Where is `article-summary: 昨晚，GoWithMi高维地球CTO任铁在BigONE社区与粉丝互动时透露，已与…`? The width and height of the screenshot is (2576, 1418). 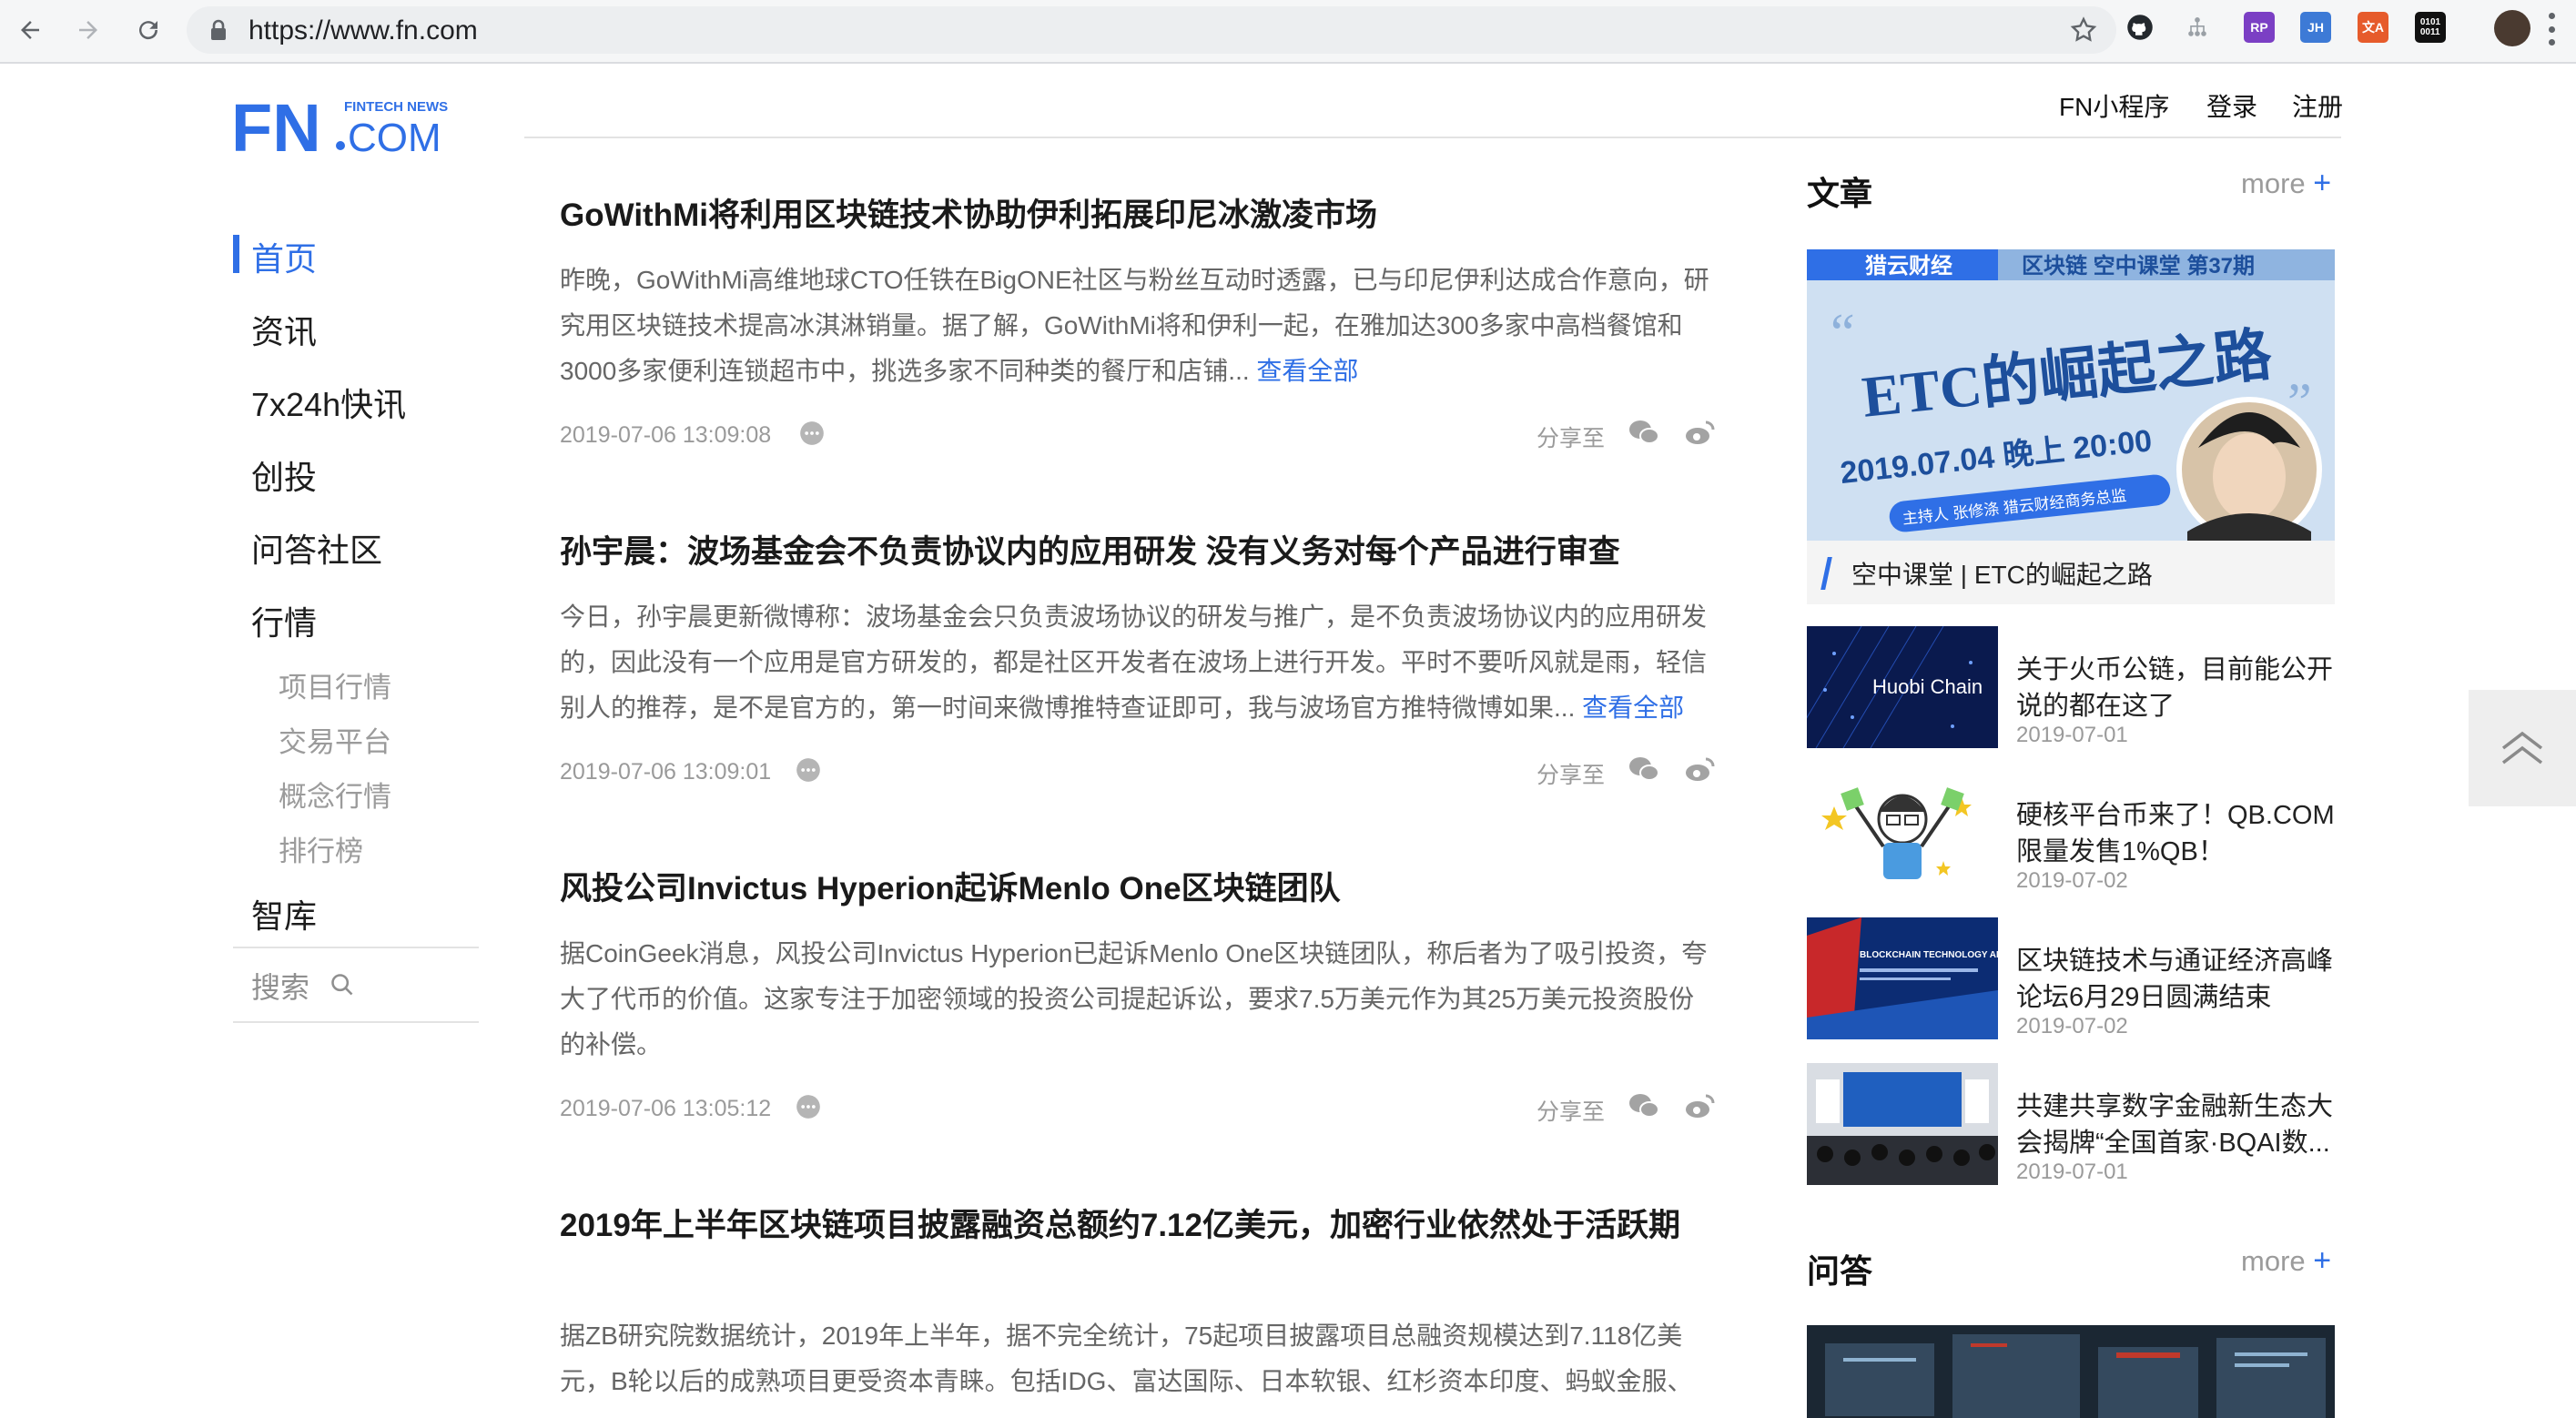 article-summary: 昨晚，GoWithMi高维地球CTO任铁在BigONE社区与粉丝互动时透露，已与… is located at coordinates (1134, 326).